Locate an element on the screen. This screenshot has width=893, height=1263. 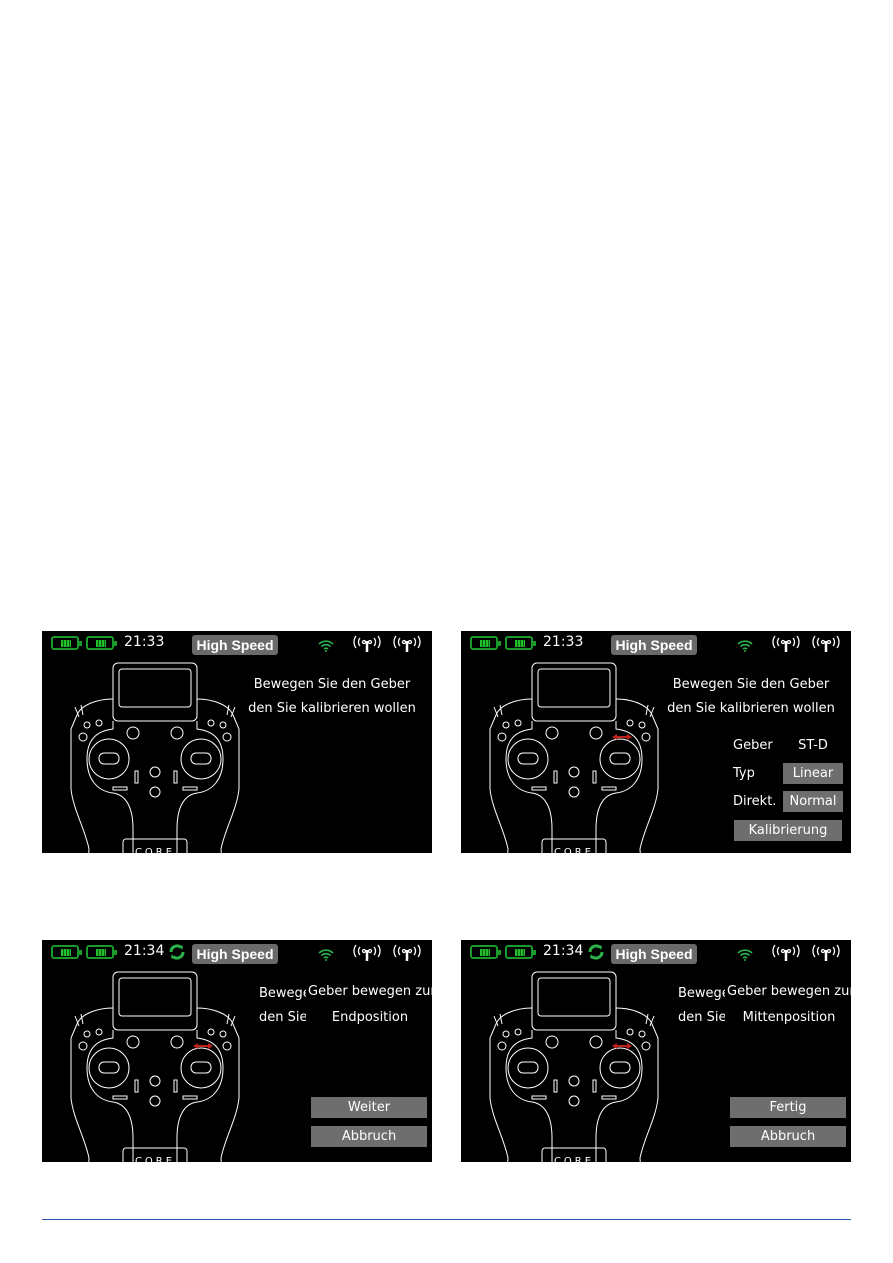
typ-label: Typ is located at coordinates (744, 773).